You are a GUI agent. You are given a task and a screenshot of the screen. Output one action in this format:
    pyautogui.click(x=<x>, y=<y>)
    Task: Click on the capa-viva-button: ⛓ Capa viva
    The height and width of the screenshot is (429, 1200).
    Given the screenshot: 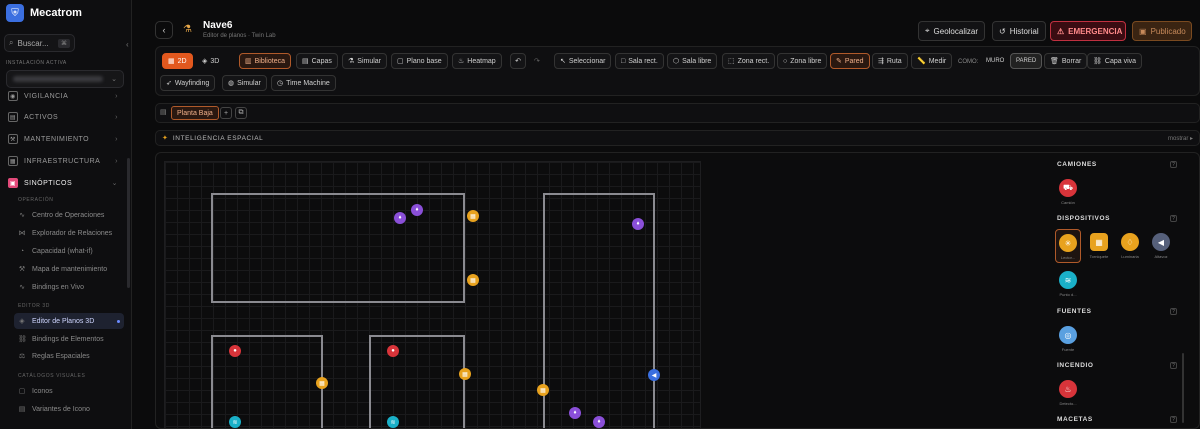 What is the action you would take?
    pyautogui.click(x=1115, y=61)
    